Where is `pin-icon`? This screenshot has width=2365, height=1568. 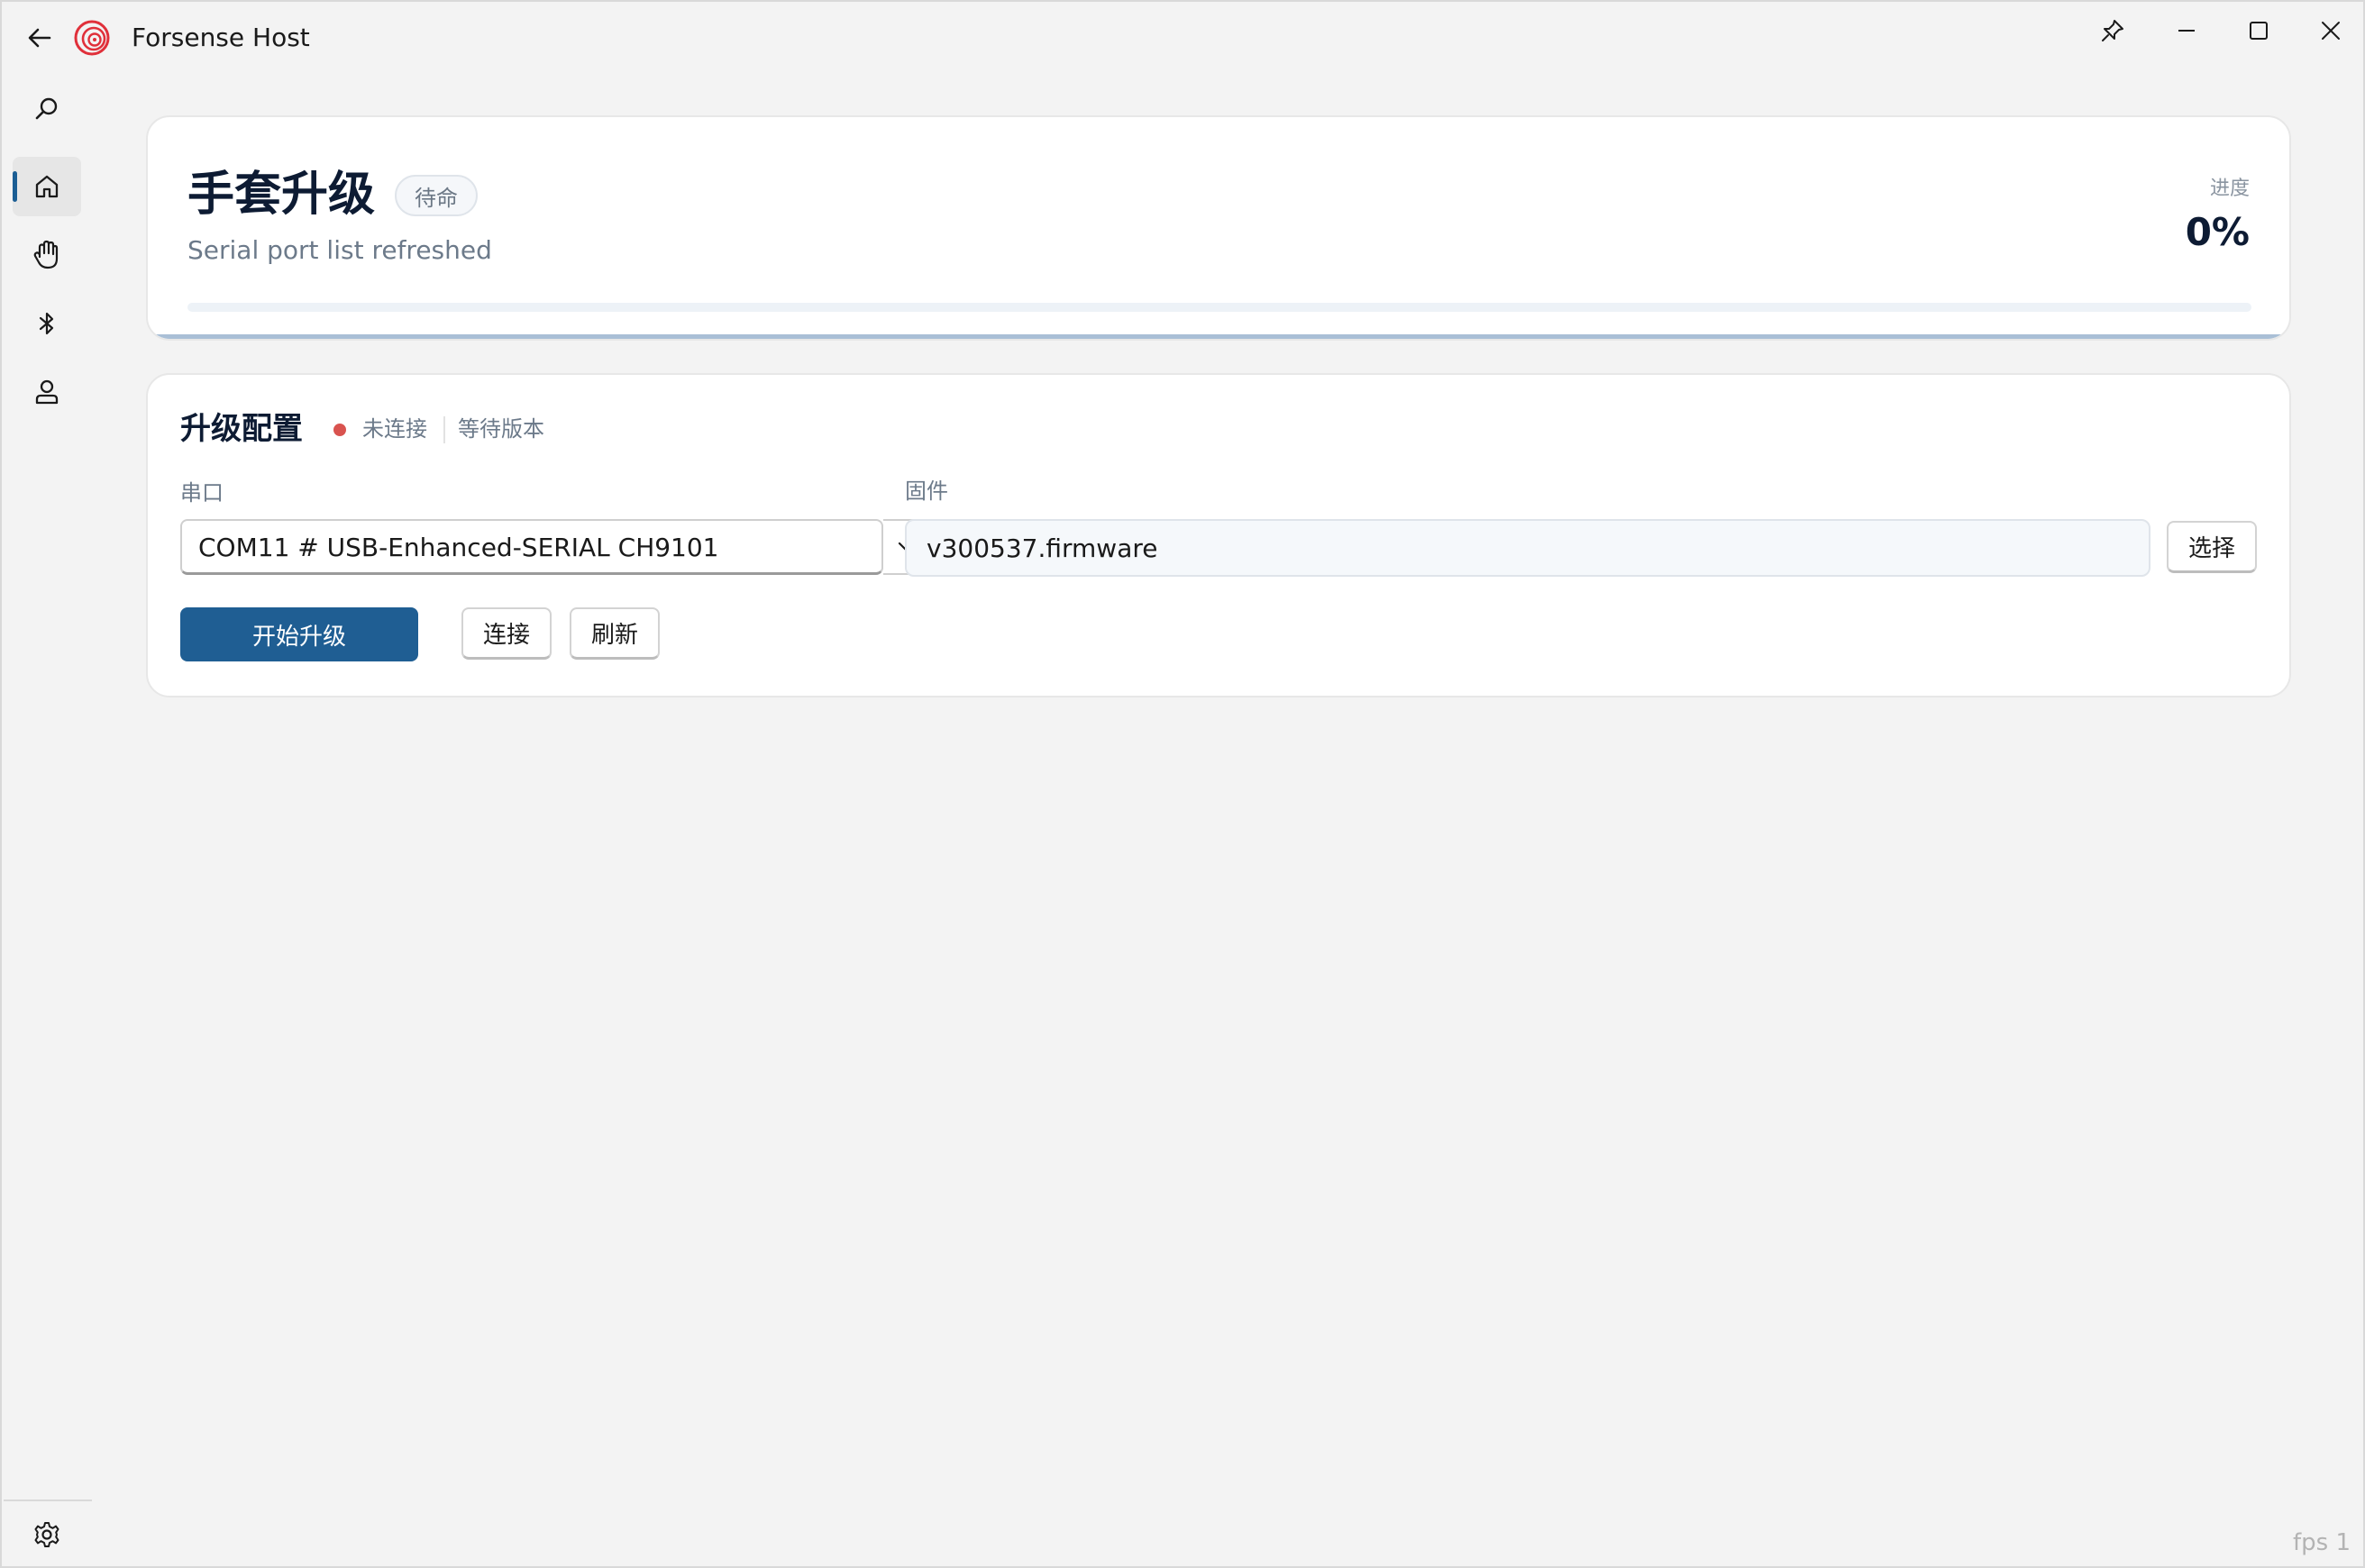
pin-icon is located at coordinates (2112, 30).